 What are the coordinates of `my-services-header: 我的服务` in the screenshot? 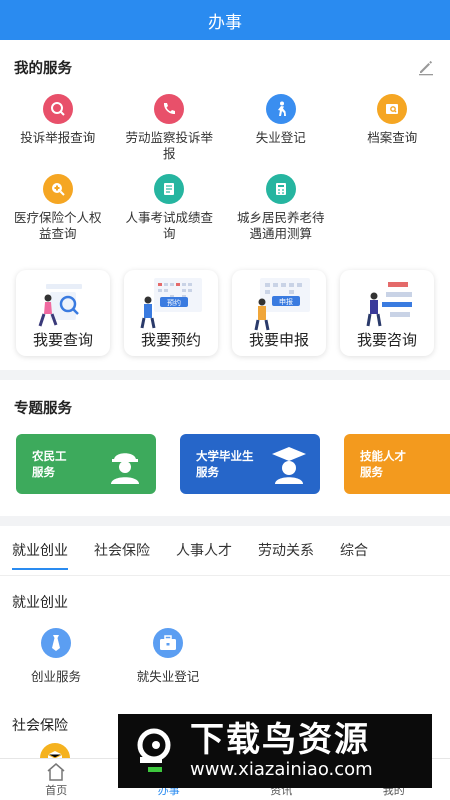 It's located at (225, 67).